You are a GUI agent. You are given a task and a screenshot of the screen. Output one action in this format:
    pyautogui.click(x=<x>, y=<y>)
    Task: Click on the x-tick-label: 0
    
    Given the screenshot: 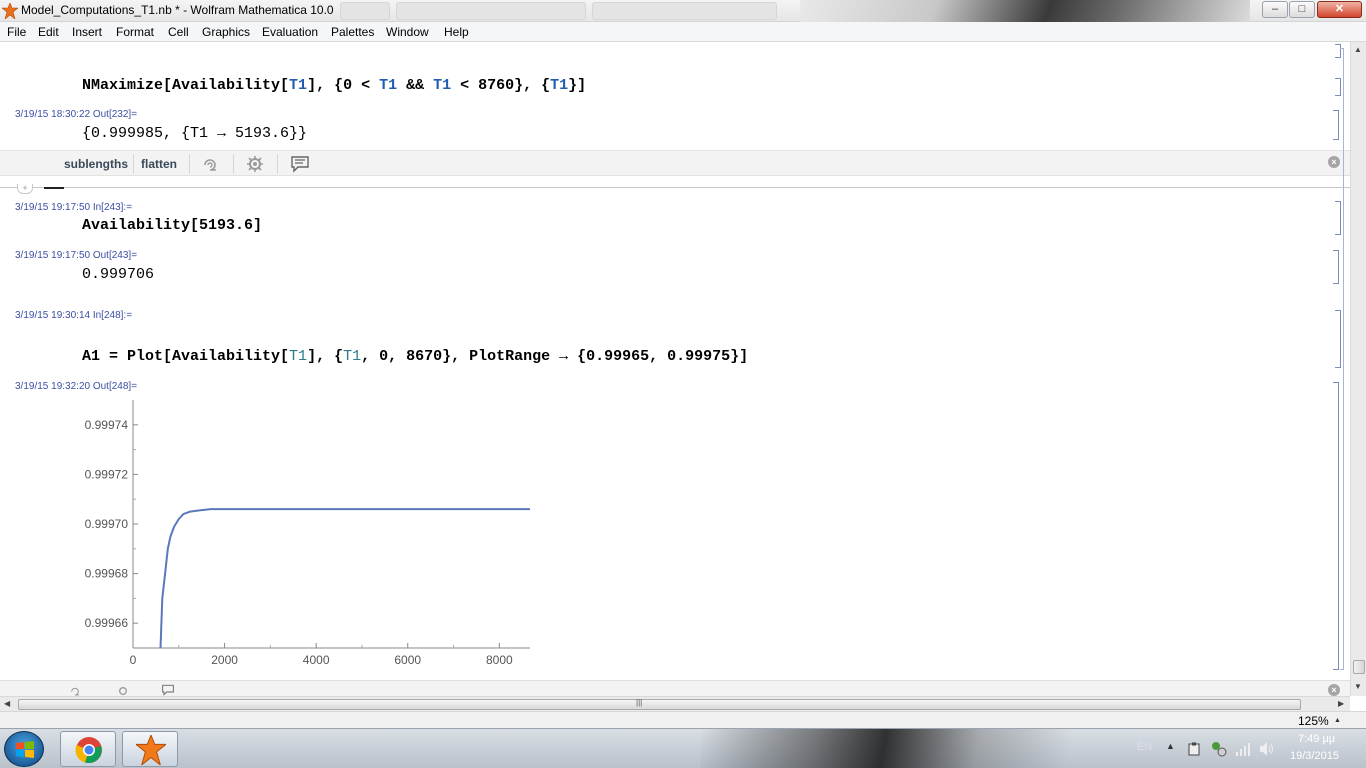 What is the action you would take?
    pyautogui.click(x=133, y=660)
    